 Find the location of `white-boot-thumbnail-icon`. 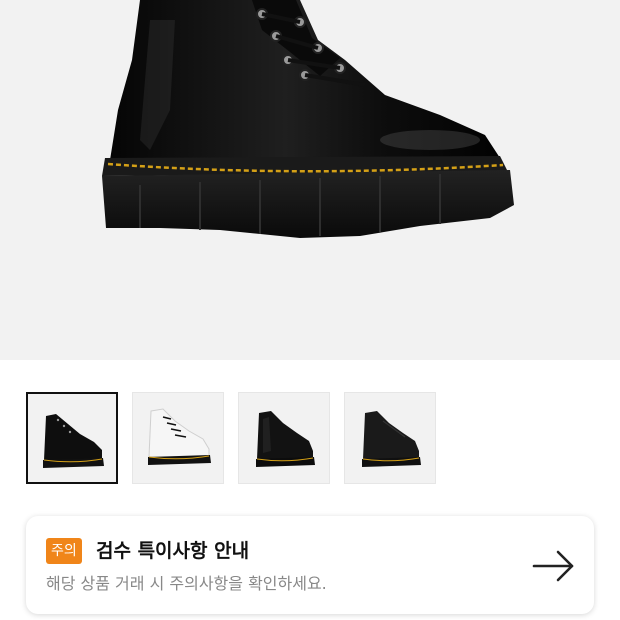

white-boot-thumbnail-icon is located at coordinates (179, 436).